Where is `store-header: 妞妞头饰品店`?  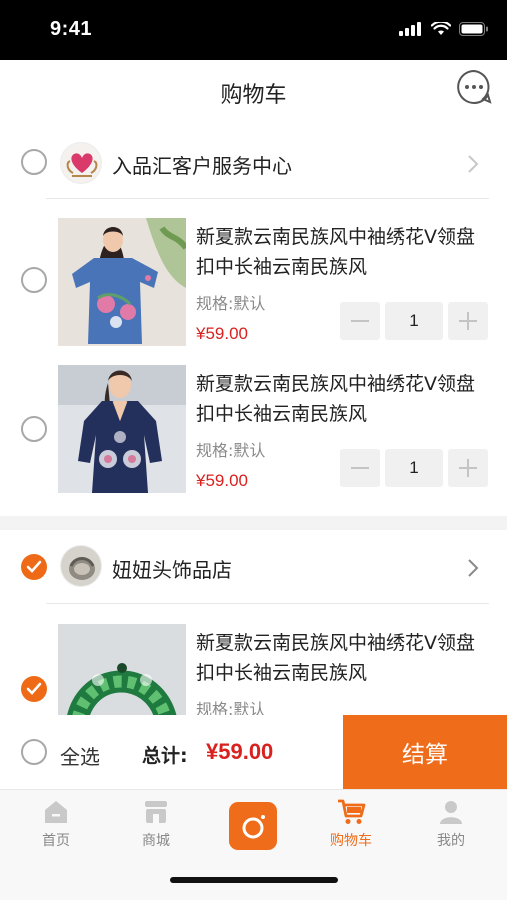 store-header: 妞妞头饰品店 is located at coordinates (253, 567).